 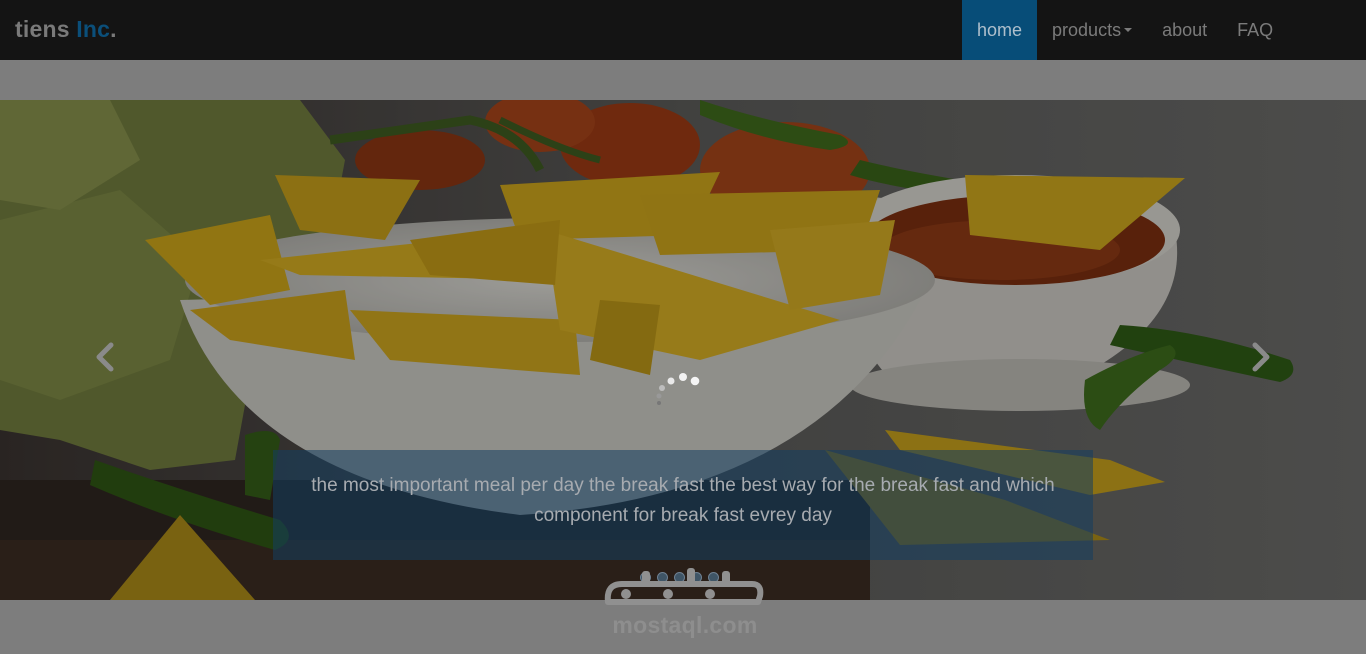 I want to click on nav-item-label: products, so click(x=1087, y=29).